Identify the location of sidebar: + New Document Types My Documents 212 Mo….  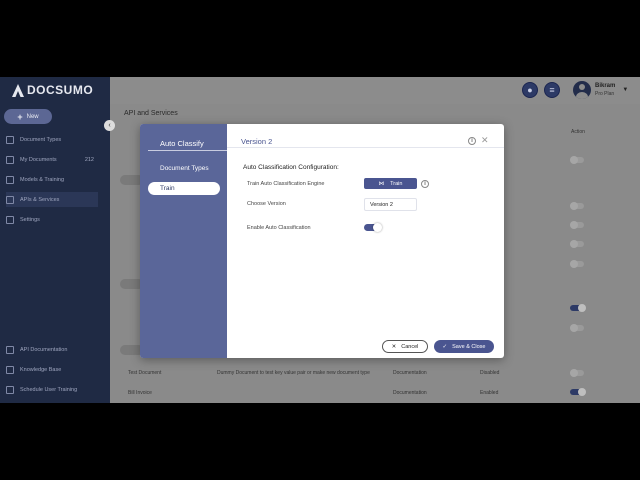
(55, 253).